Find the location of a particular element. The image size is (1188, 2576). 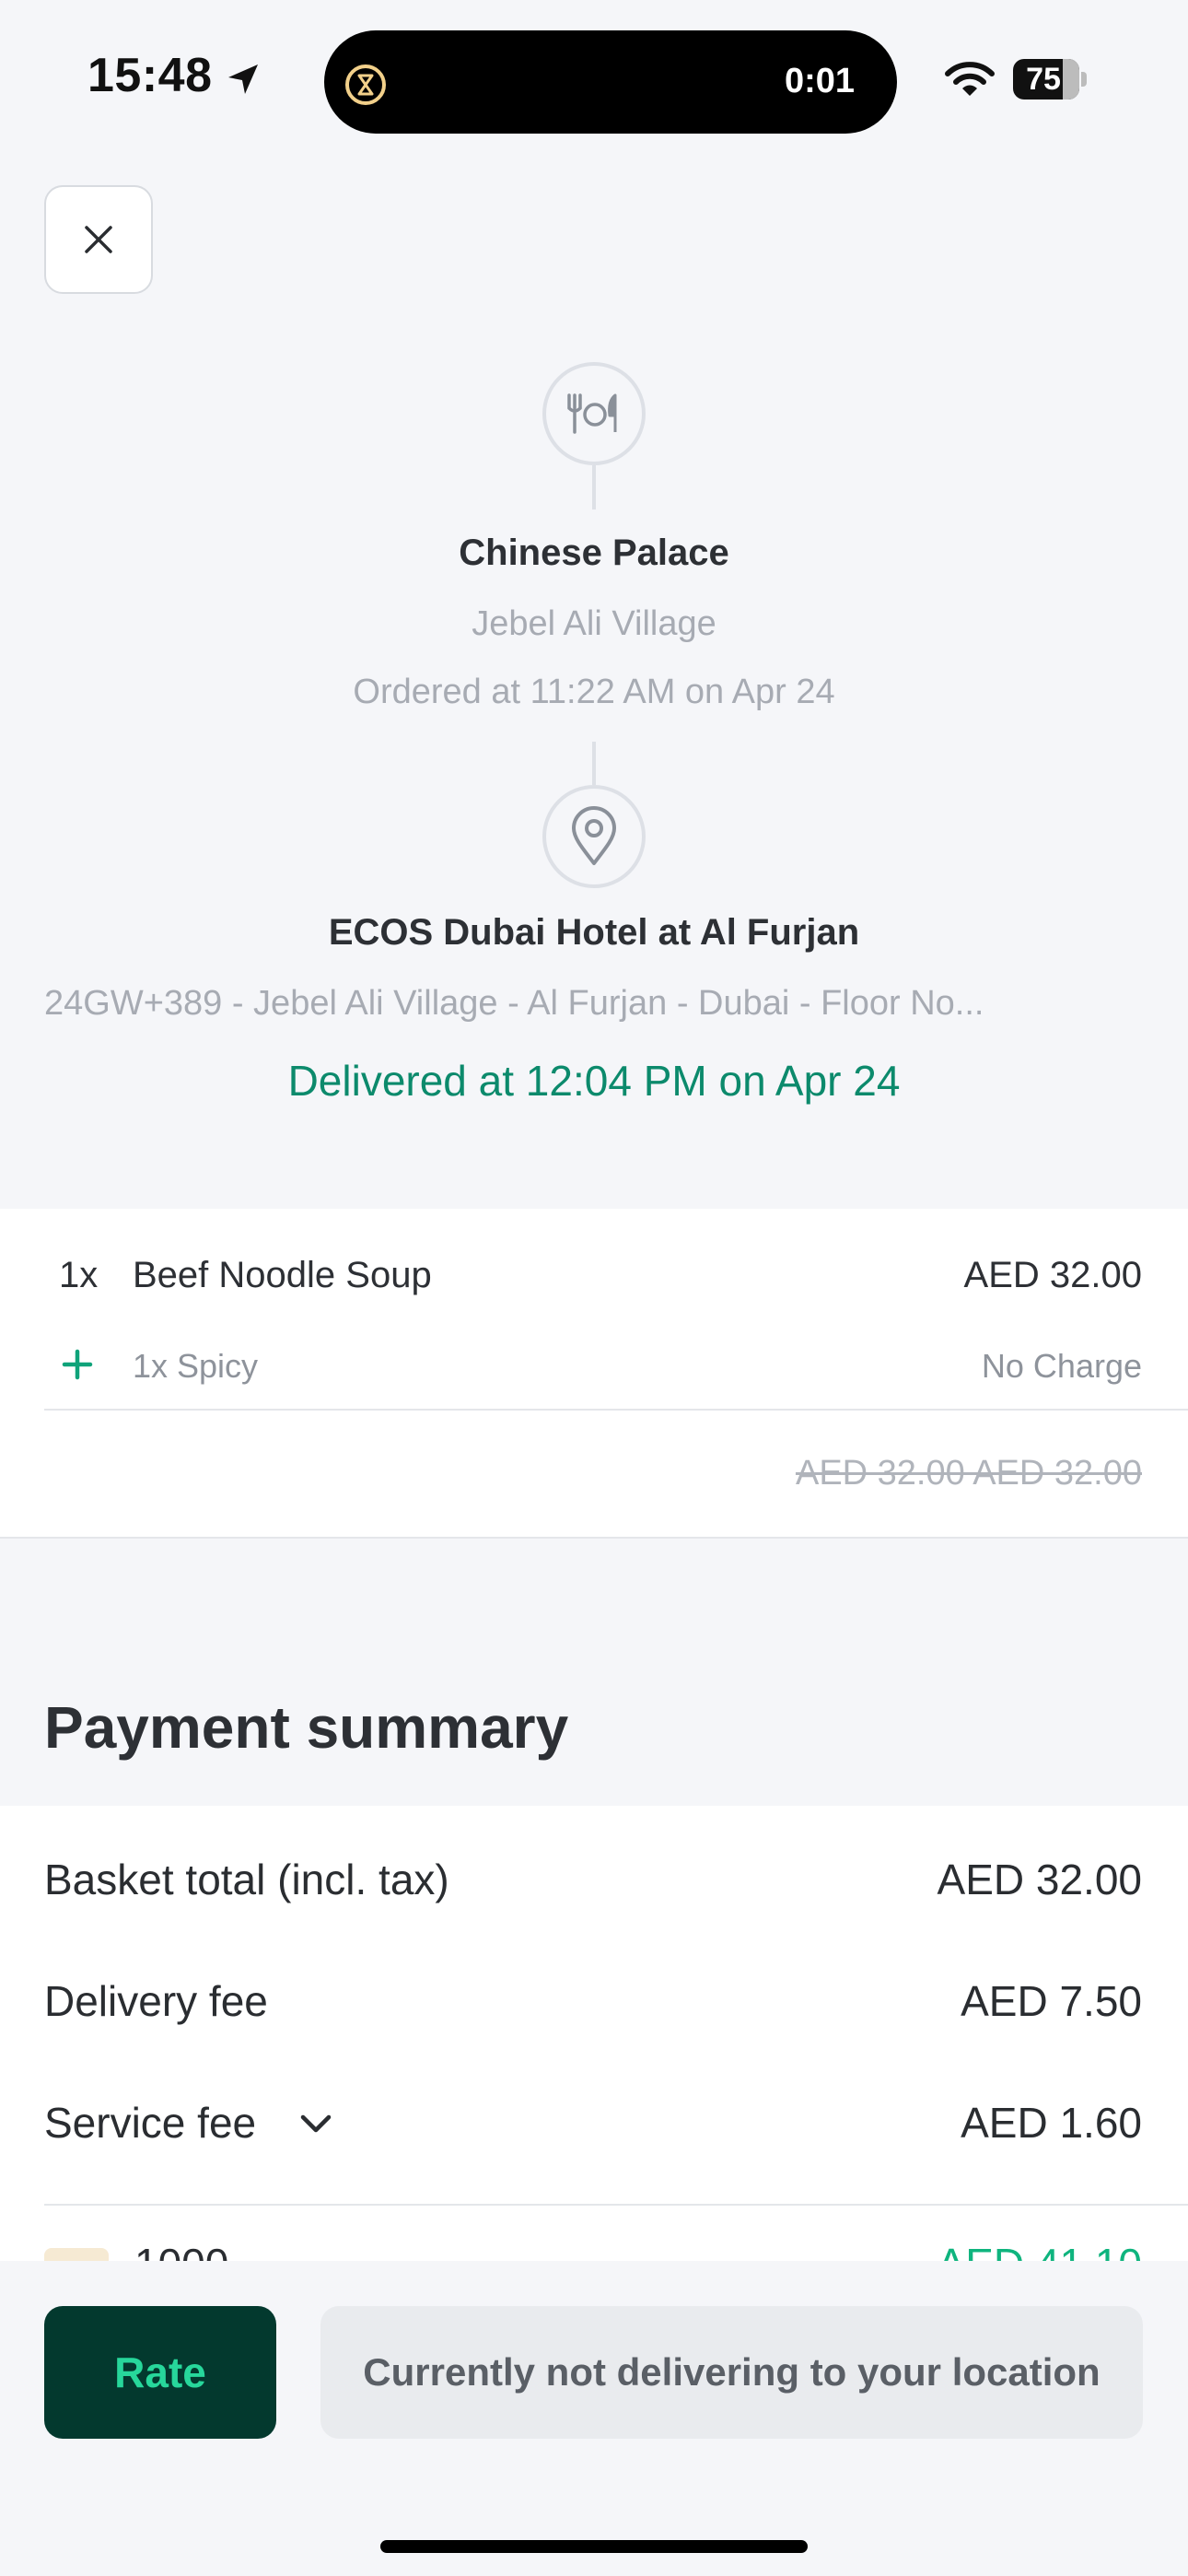

service-fee-label: Service fee is located at coordinates (150, 2123).